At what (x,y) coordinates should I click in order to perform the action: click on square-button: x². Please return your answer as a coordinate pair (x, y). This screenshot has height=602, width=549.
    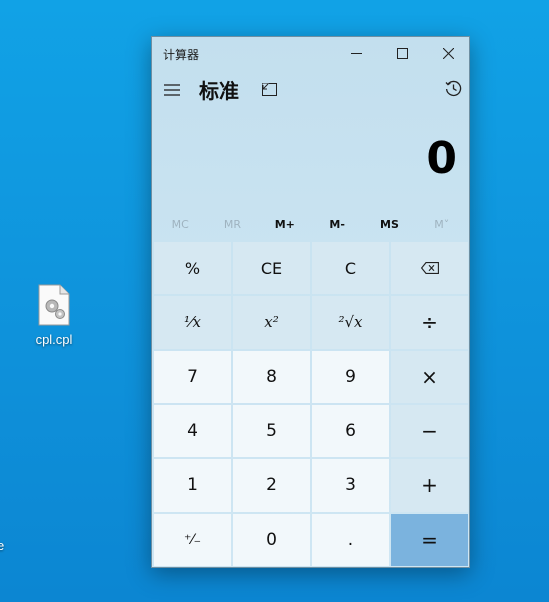
    Looking at the image, I should click on (271, 322).